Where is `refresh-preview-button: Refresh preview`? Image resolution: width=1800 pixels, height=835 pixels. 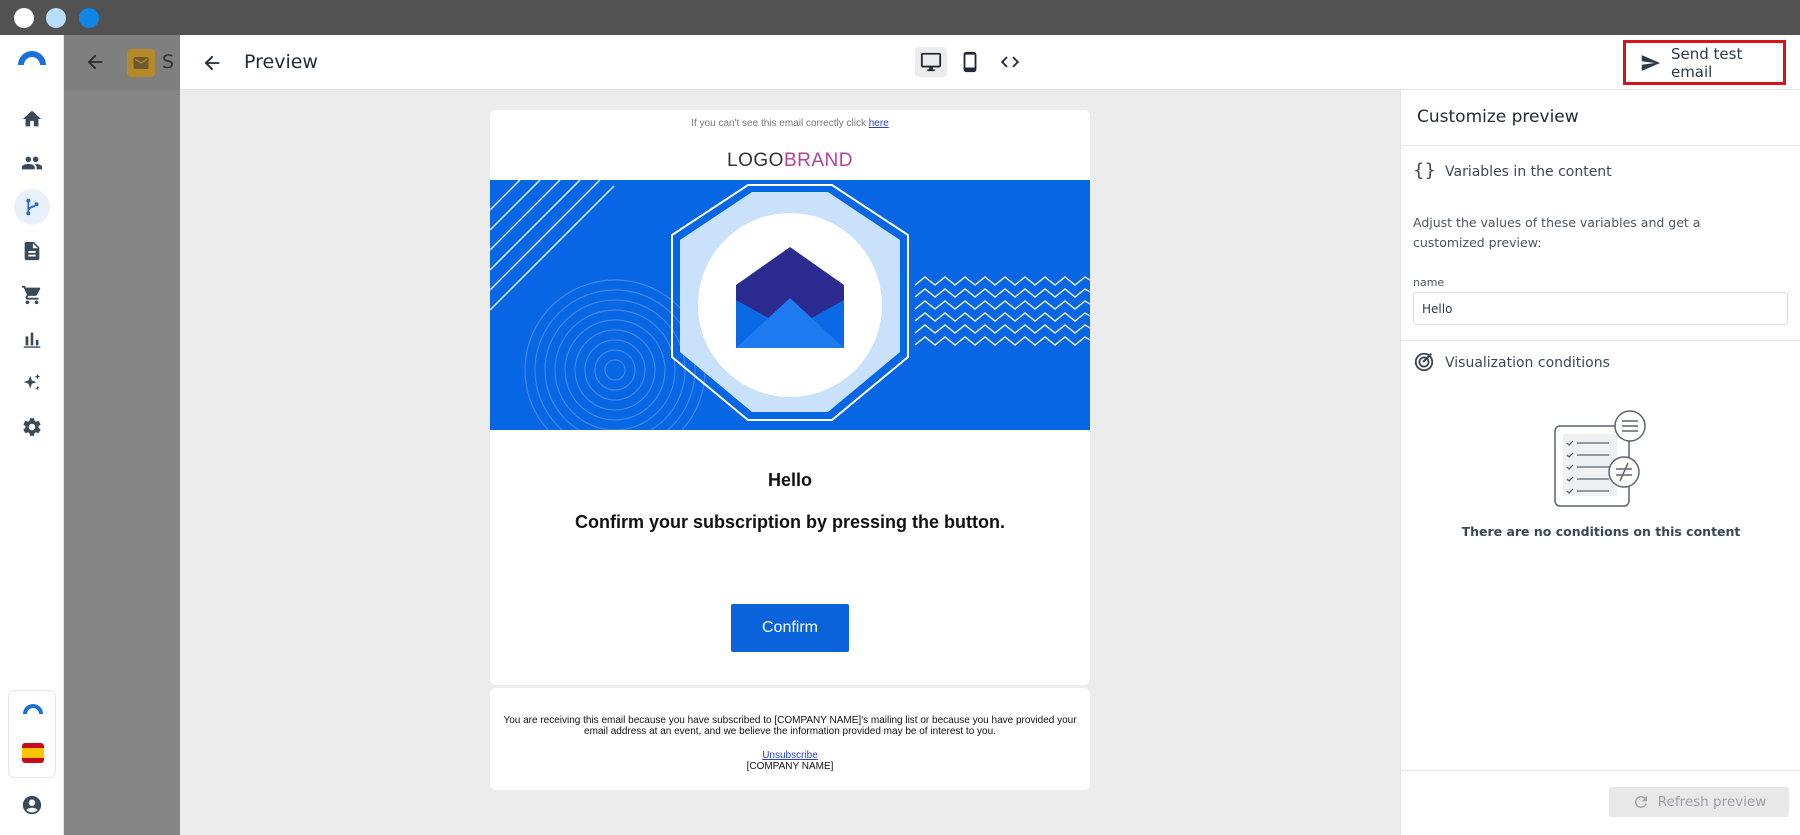 refresh-preview-button: Refresh preview is located at coordinates (1699, 802).